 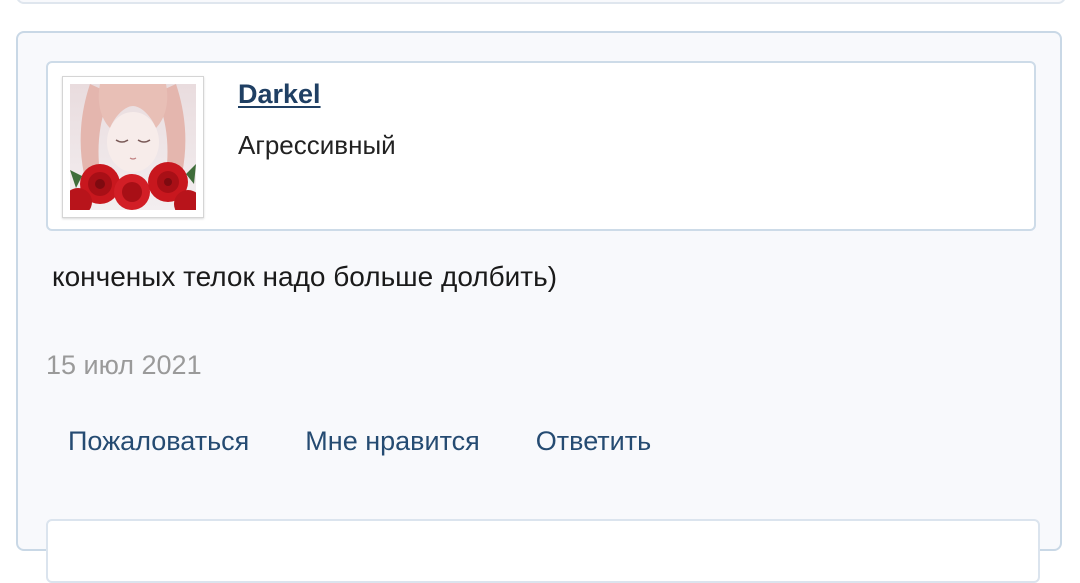 I want to click on report-button: Пожаловаться, so click(x=158, y=441).